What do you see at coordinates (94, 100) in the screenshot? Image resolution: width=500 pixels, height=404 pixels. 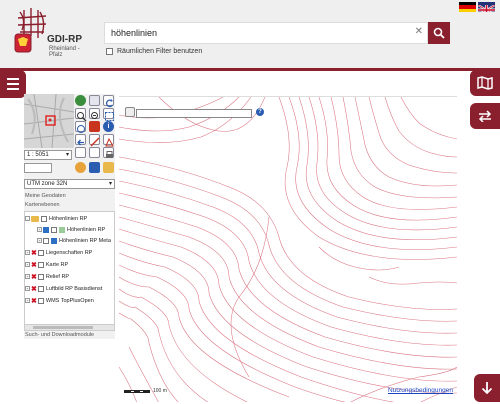 I see `list-icon` at bounding box center [94, 100].